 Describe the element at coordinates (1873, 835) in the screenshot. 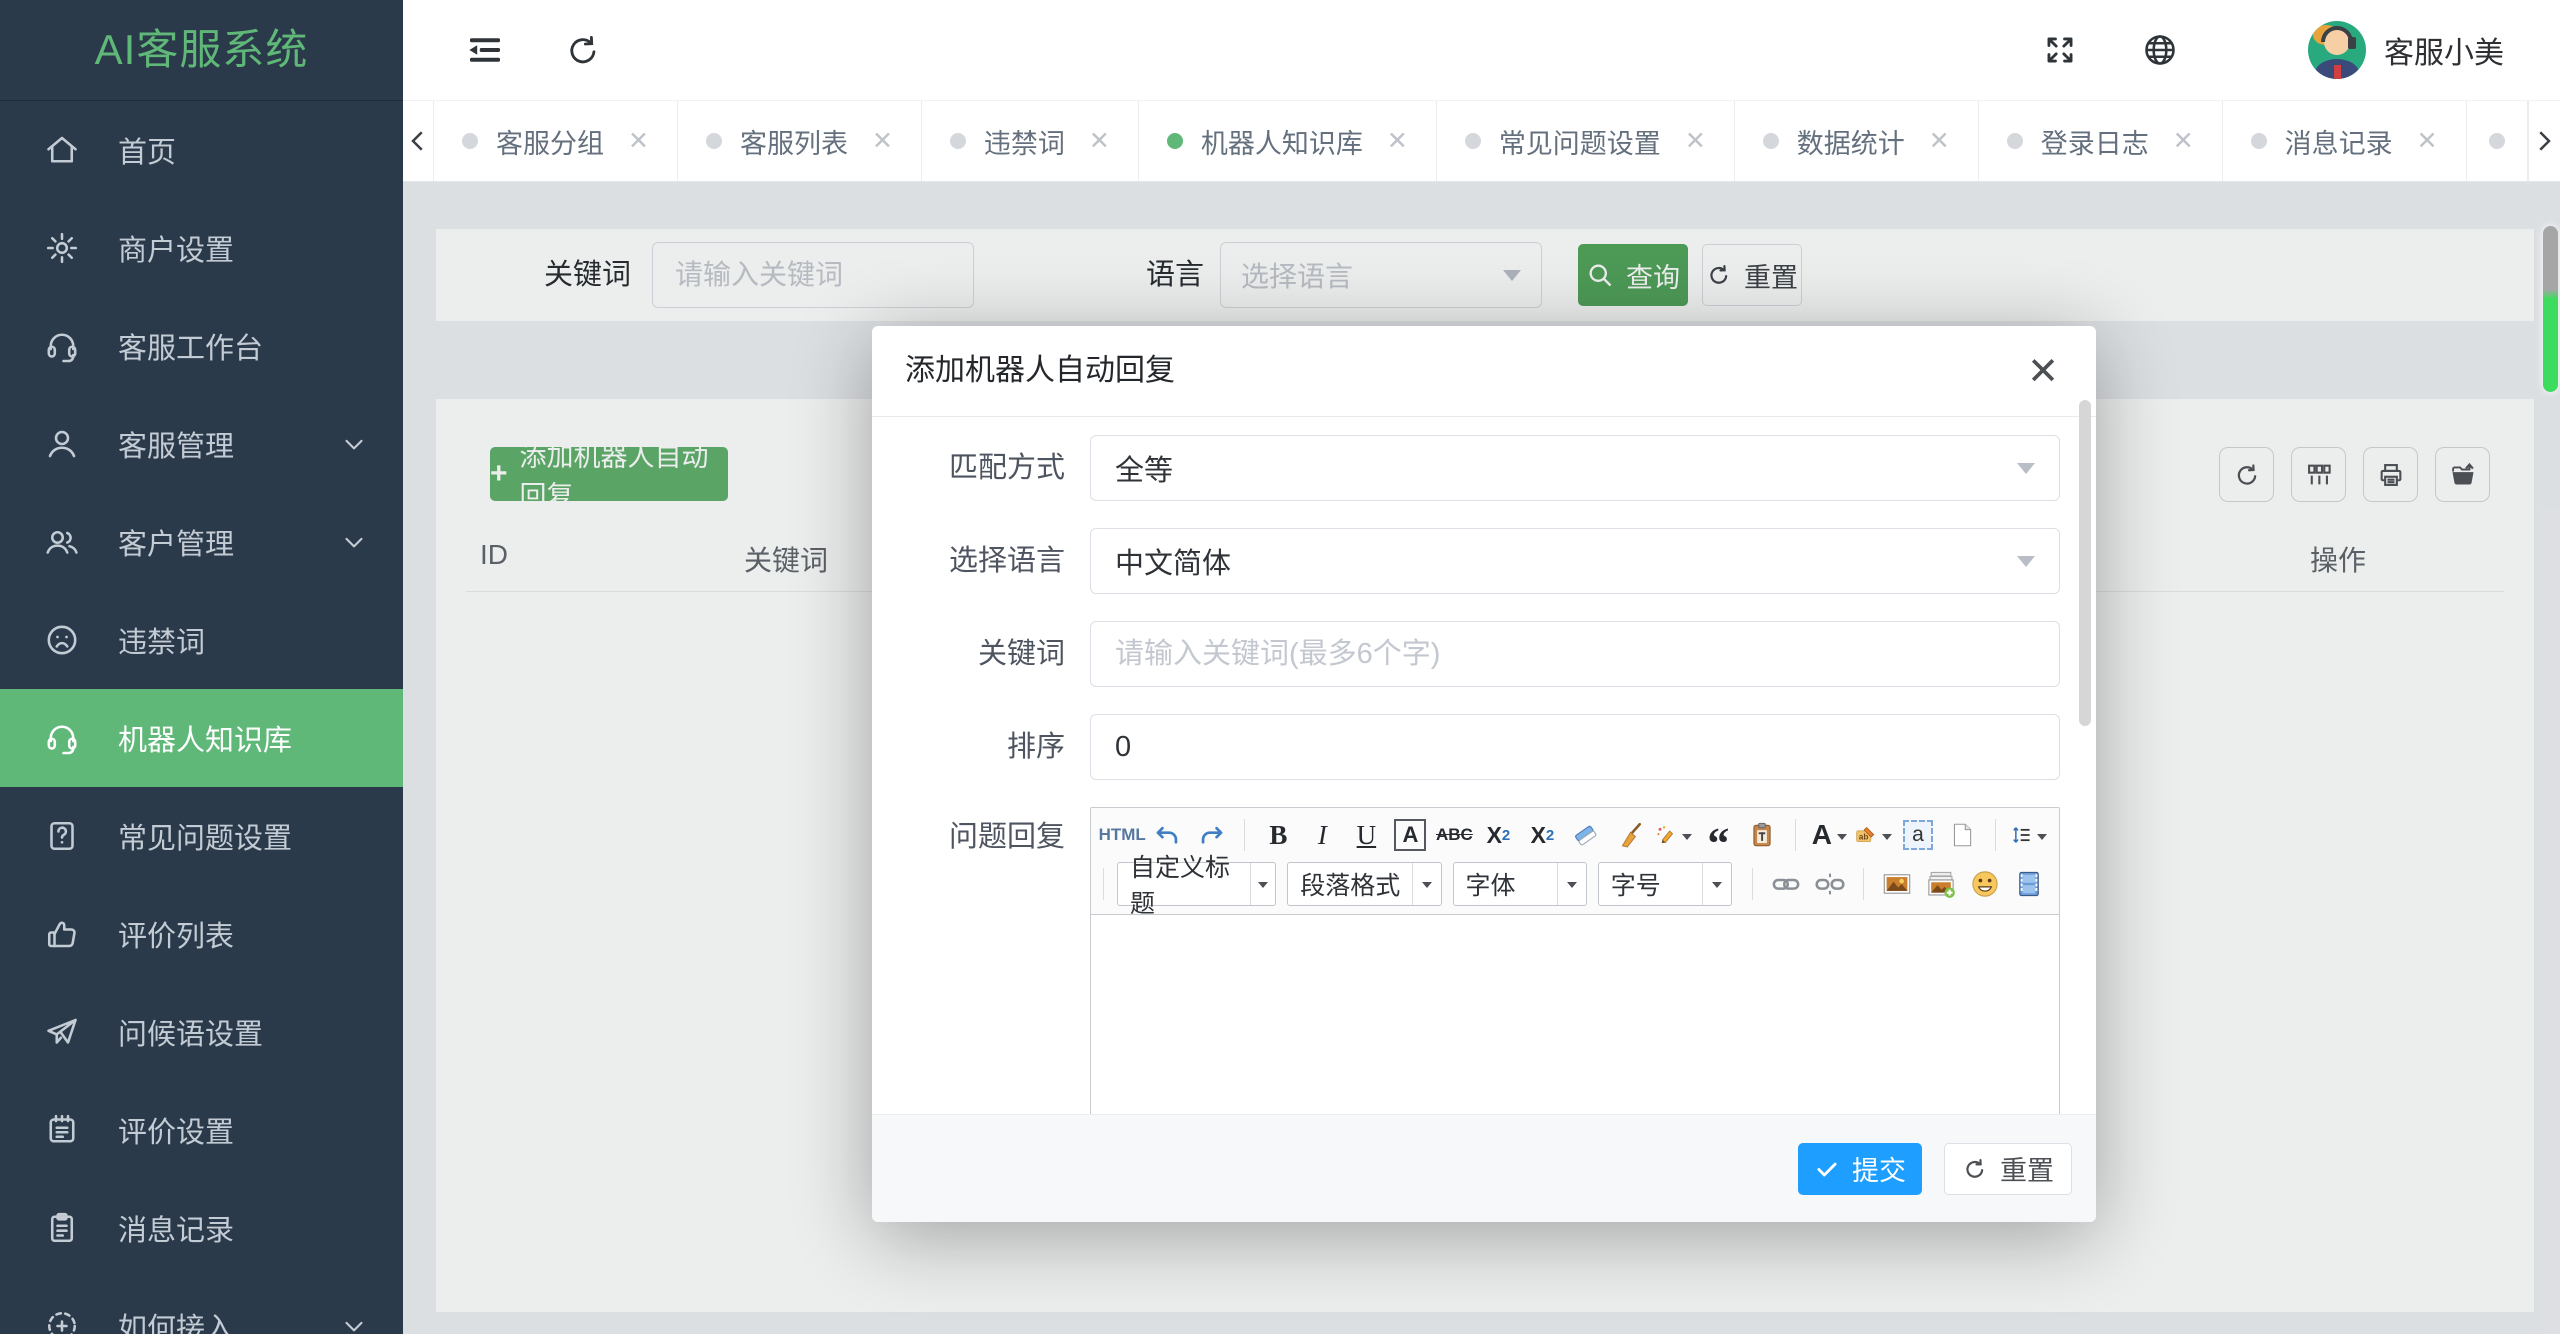

I see `highlight-color-button: ab` at that location.